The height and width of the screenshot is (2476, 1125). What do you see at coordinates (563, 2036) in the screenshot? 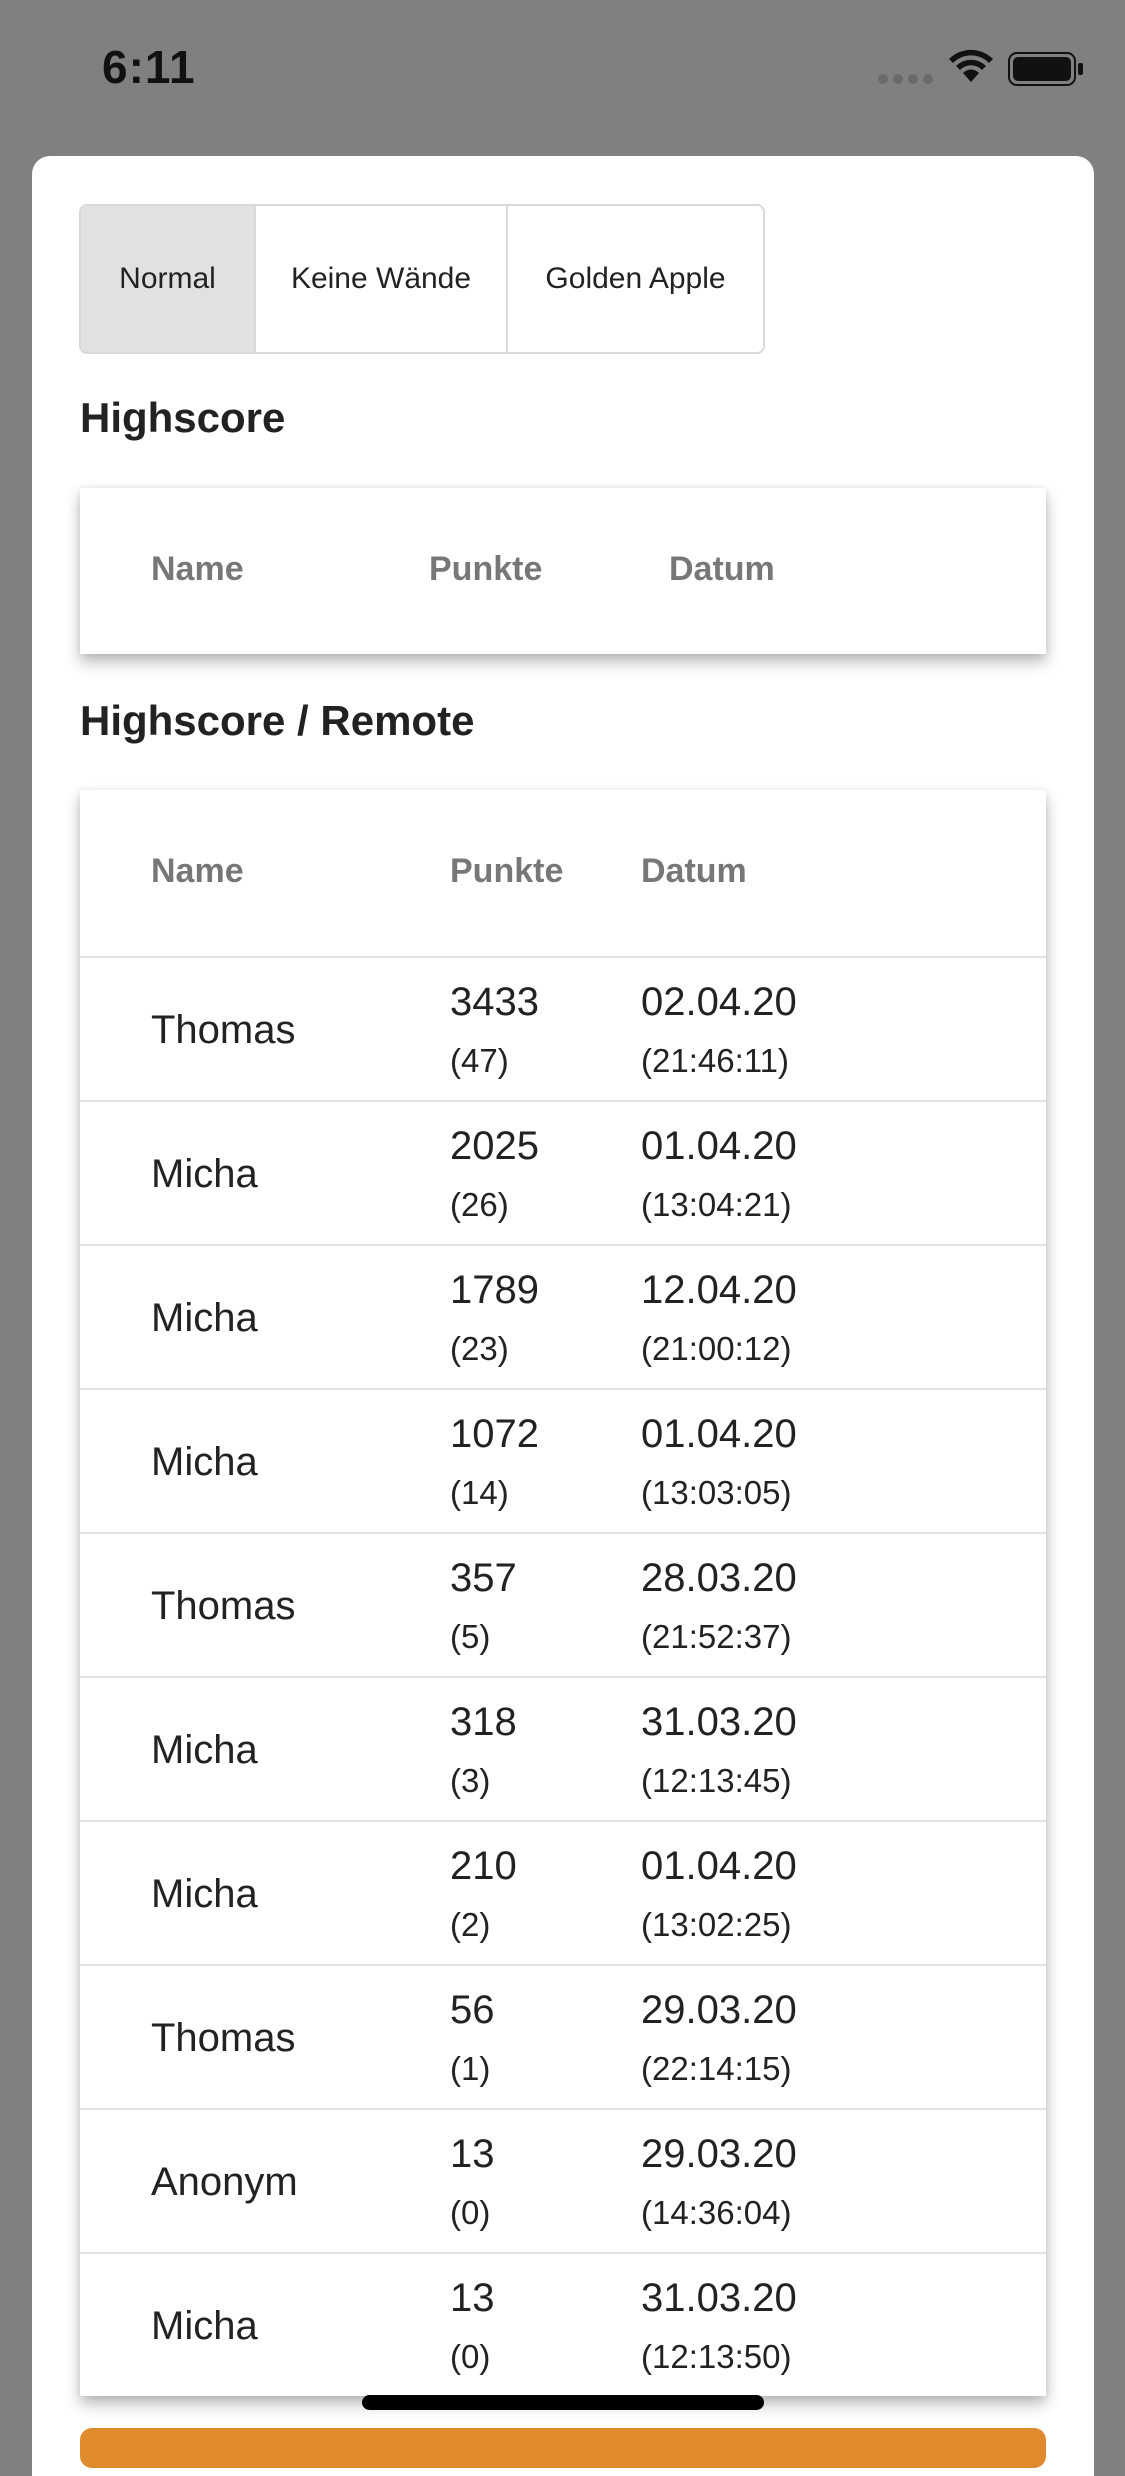
I see `table-row: Thomas 56 (1) 29.03.20 (22:14:15)` at bounding box center [563, 2036].